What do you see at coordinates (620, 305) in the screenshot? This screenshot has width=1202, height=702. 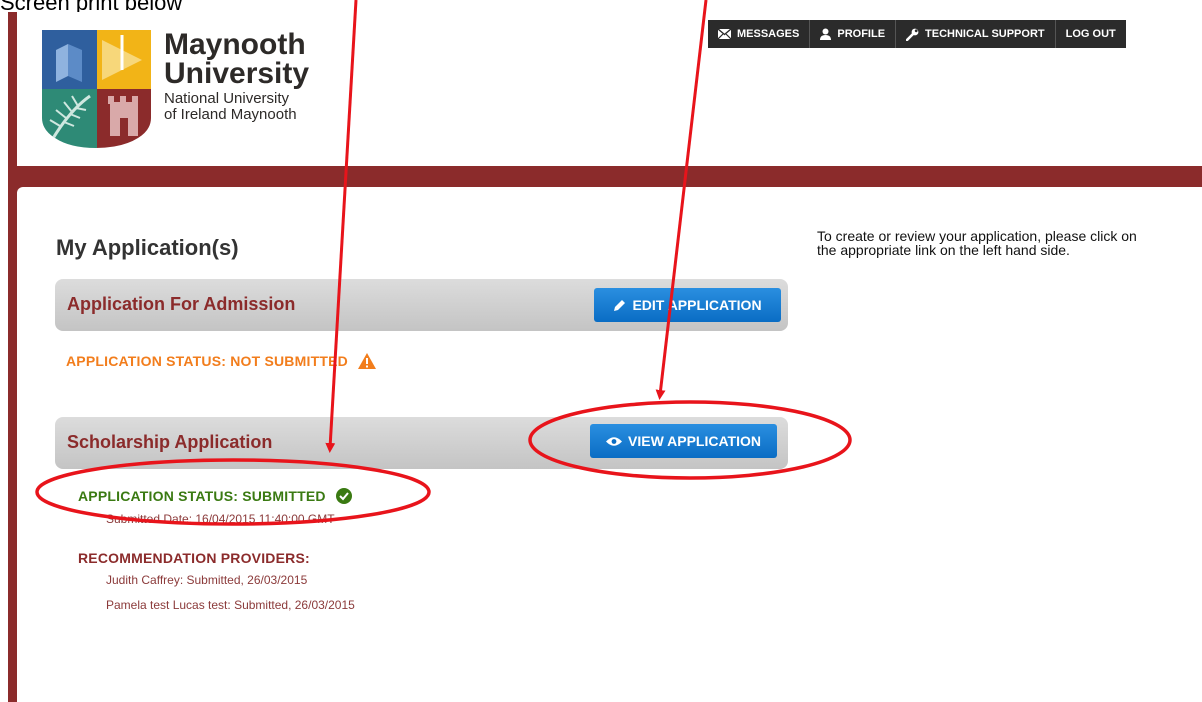 I see `pencil-icon` at bounding box center [620, 305].